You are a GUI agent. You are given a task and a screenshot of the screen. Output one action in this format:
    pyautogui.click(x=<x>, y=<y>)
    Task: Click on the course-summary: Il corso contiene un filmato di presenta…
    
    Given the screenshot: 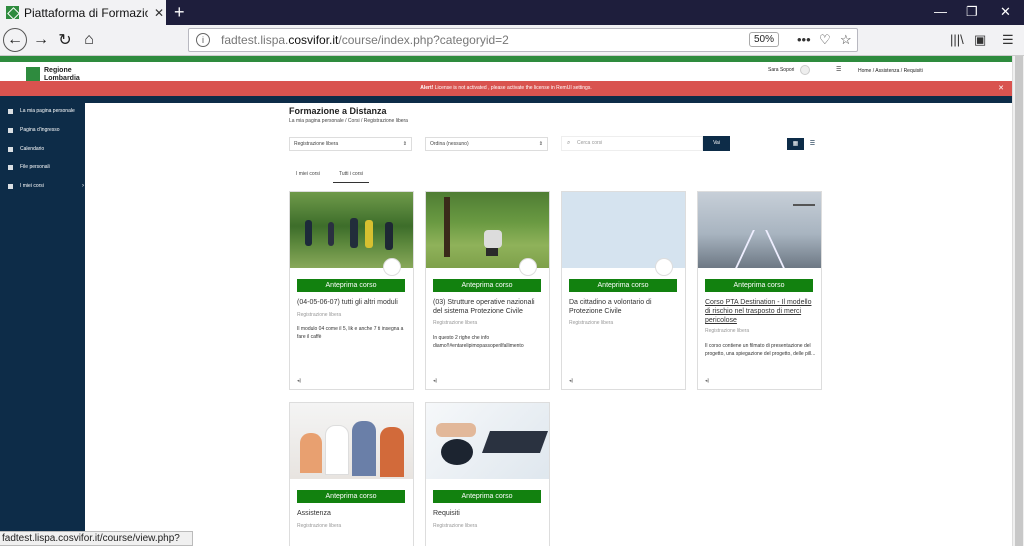 What is the action you would take?
    pyautogui.click(x=760, y=350)
    